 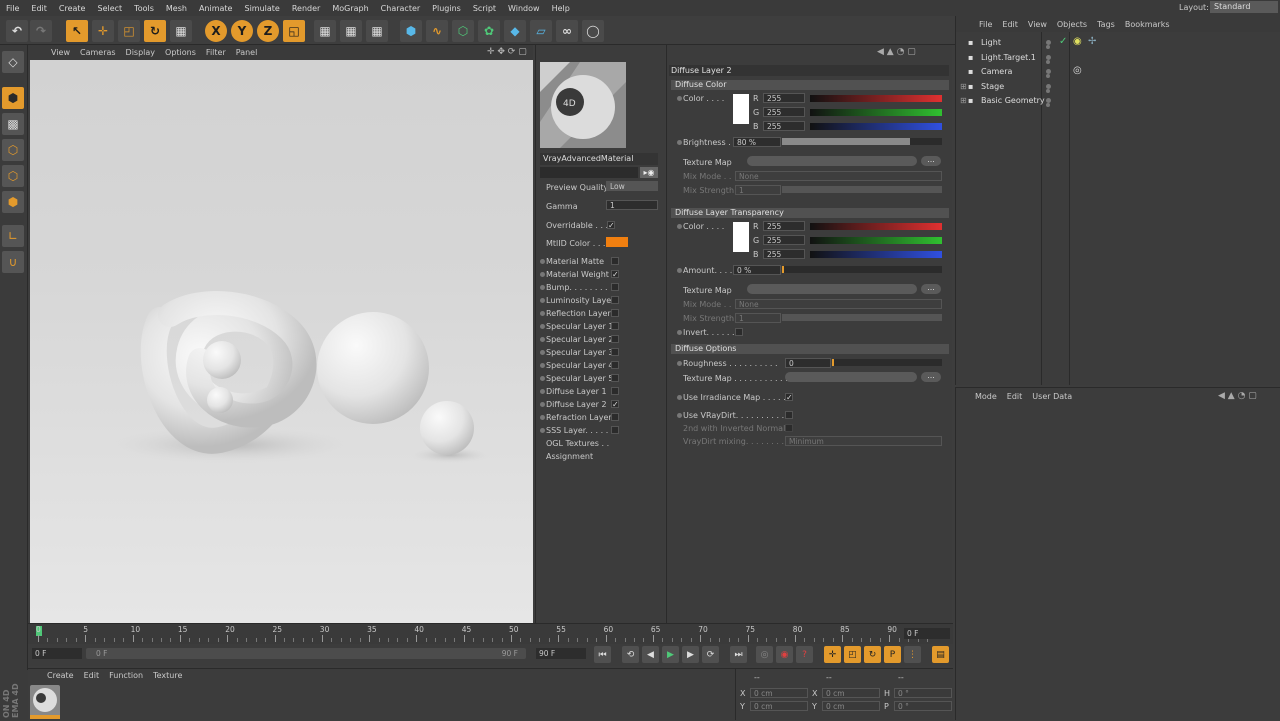 What do you see at coordinates (350, 8) in the screenshot?
I see `menu-mograph: MoGraph` at bounding box center [350, 8].